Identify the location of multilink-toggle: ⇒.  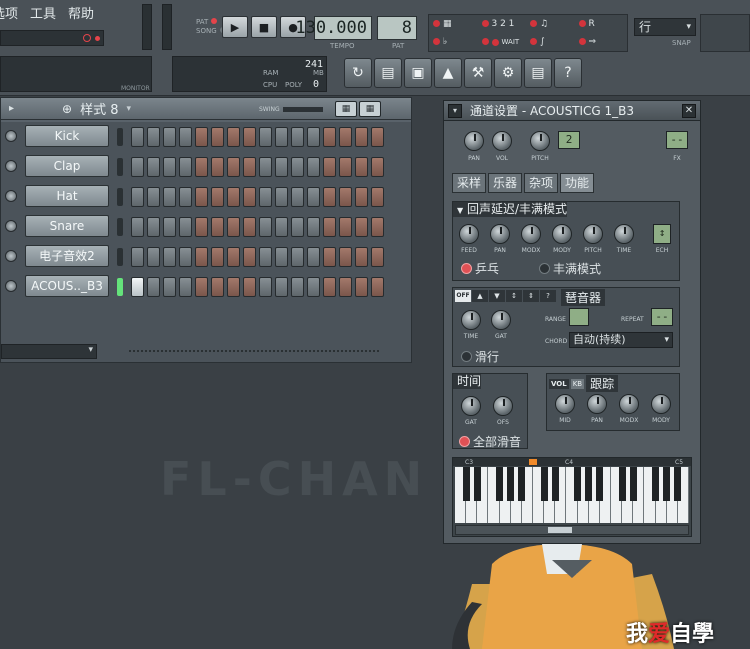
(603, 42).